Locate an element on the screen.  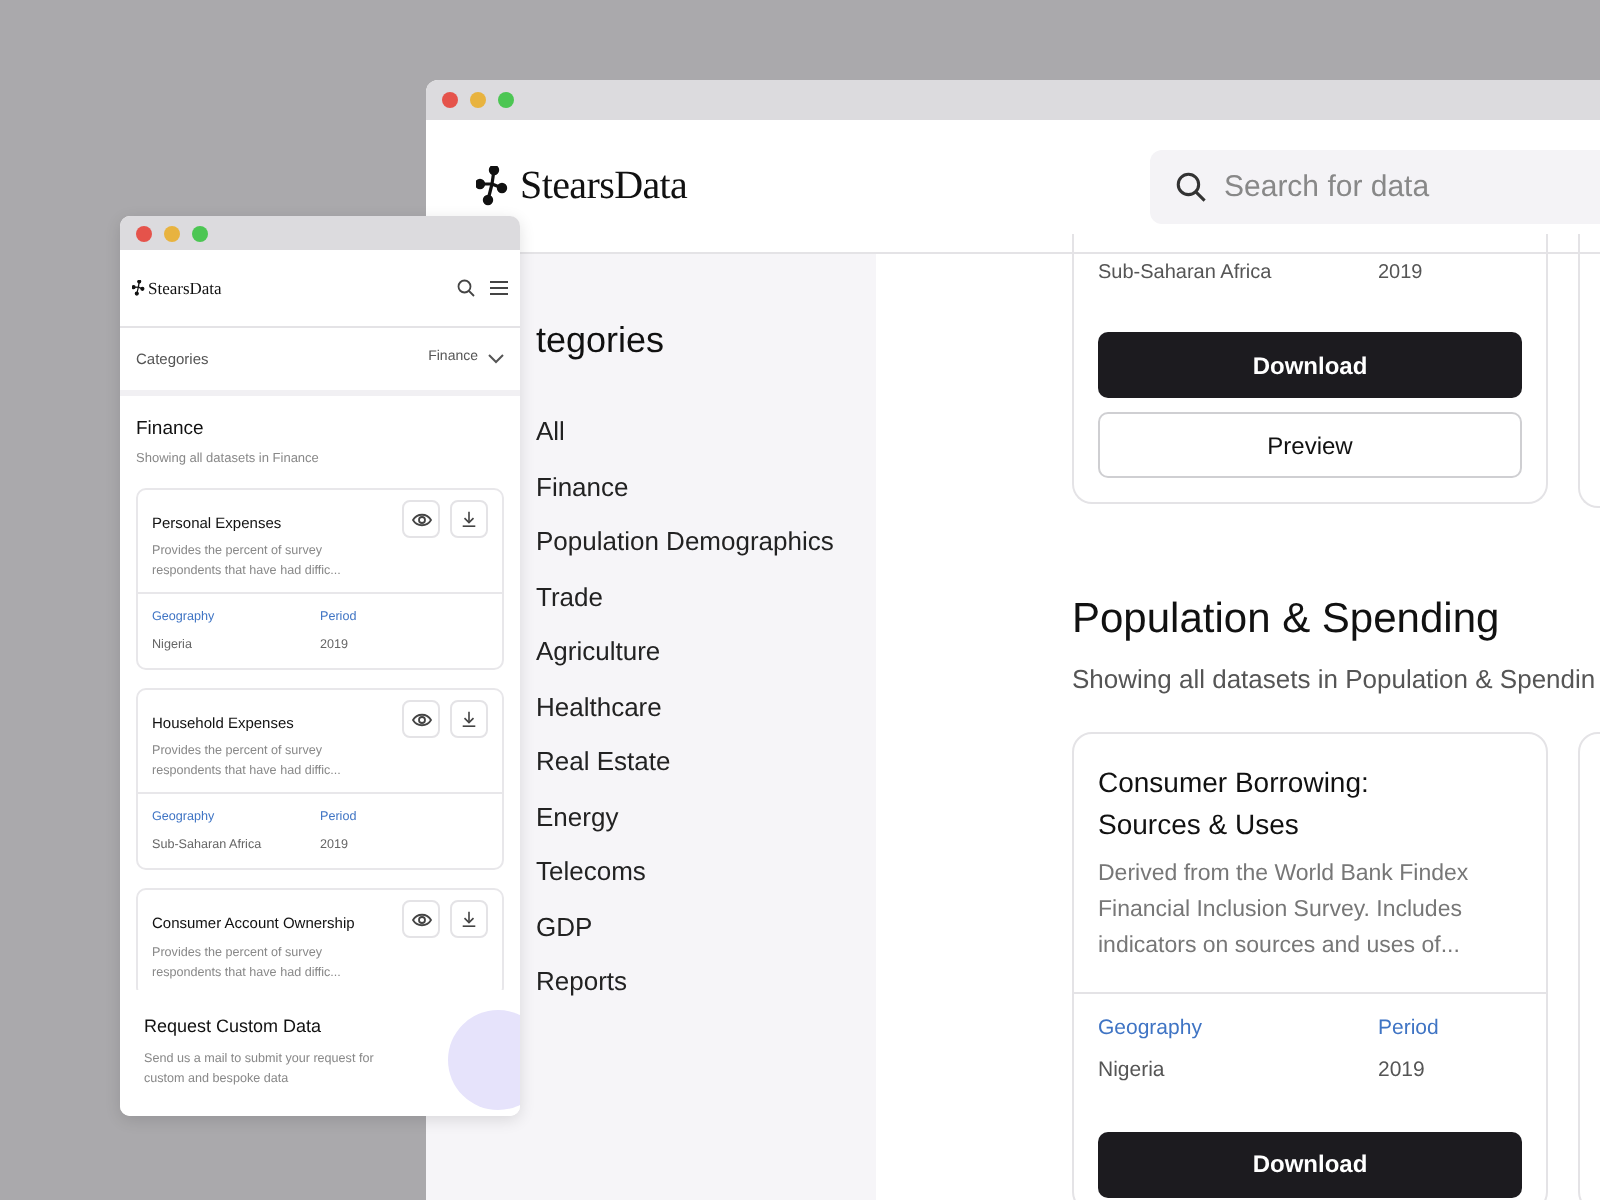
category-link: Reports is located at coordinates (706, 981).